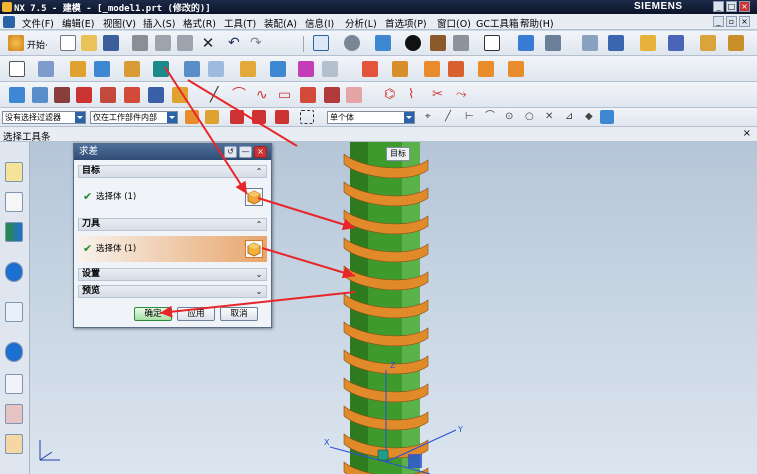 Image resolution: width=757 pixels, height=474 pixels. I want to click on law-extension-icon, so click(132, 95).